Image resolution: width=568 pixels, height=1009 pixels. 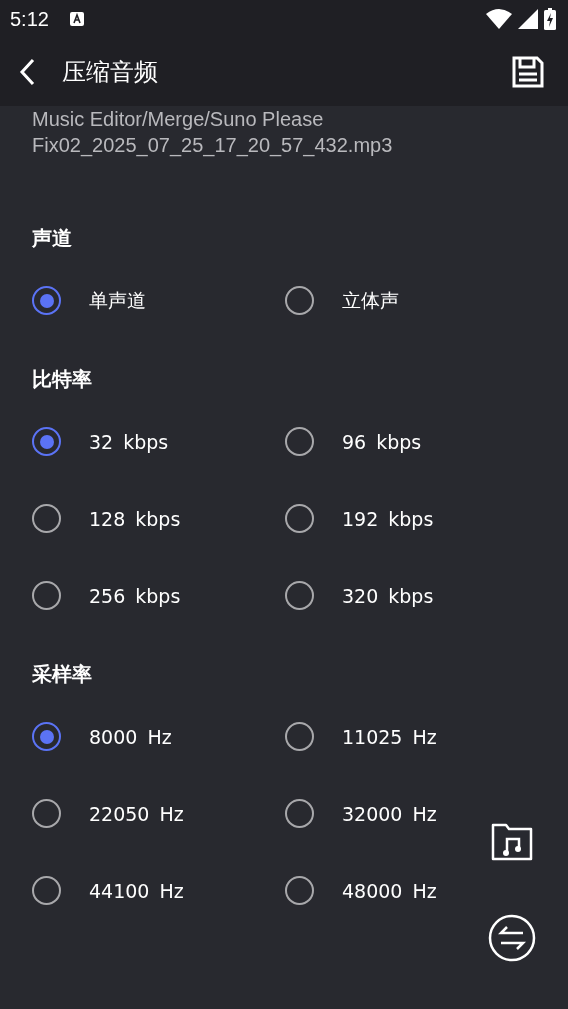 What do you see at coordinates (76, 19) in the screenshot?
I see `notification-icon` at bounding box center [76, 19].